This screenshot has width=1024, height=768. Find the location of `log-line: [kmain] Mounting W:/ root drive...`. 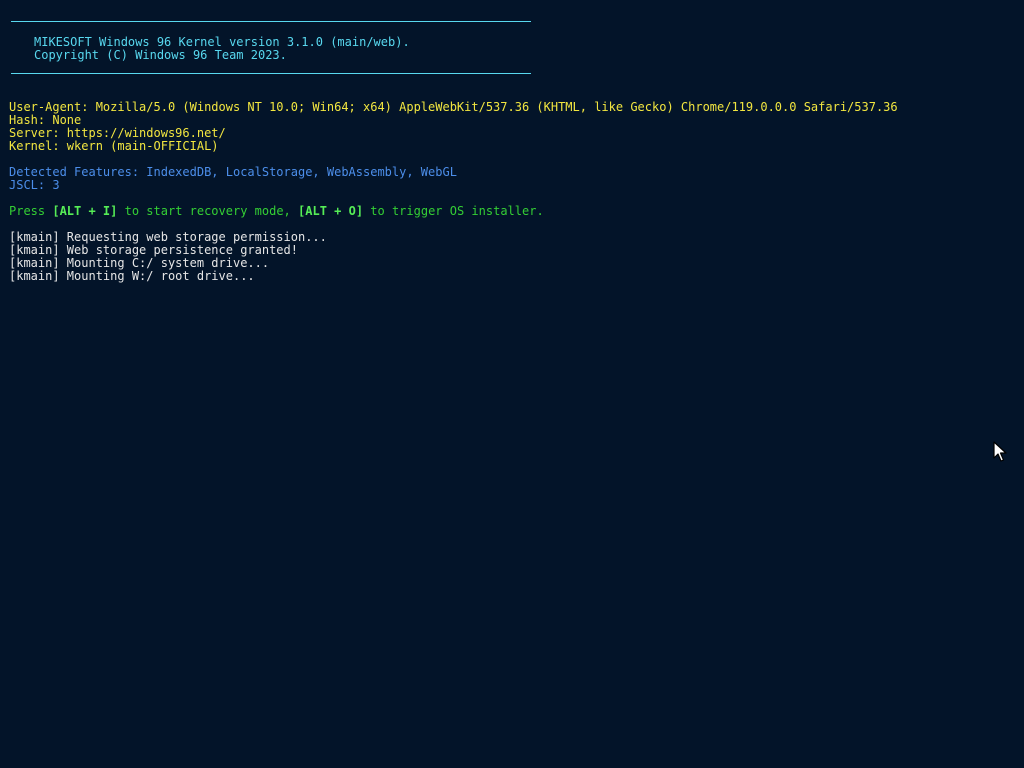

log-line: [kmain] Mounting W:/ root drive... is located at coordinates (132, 276).